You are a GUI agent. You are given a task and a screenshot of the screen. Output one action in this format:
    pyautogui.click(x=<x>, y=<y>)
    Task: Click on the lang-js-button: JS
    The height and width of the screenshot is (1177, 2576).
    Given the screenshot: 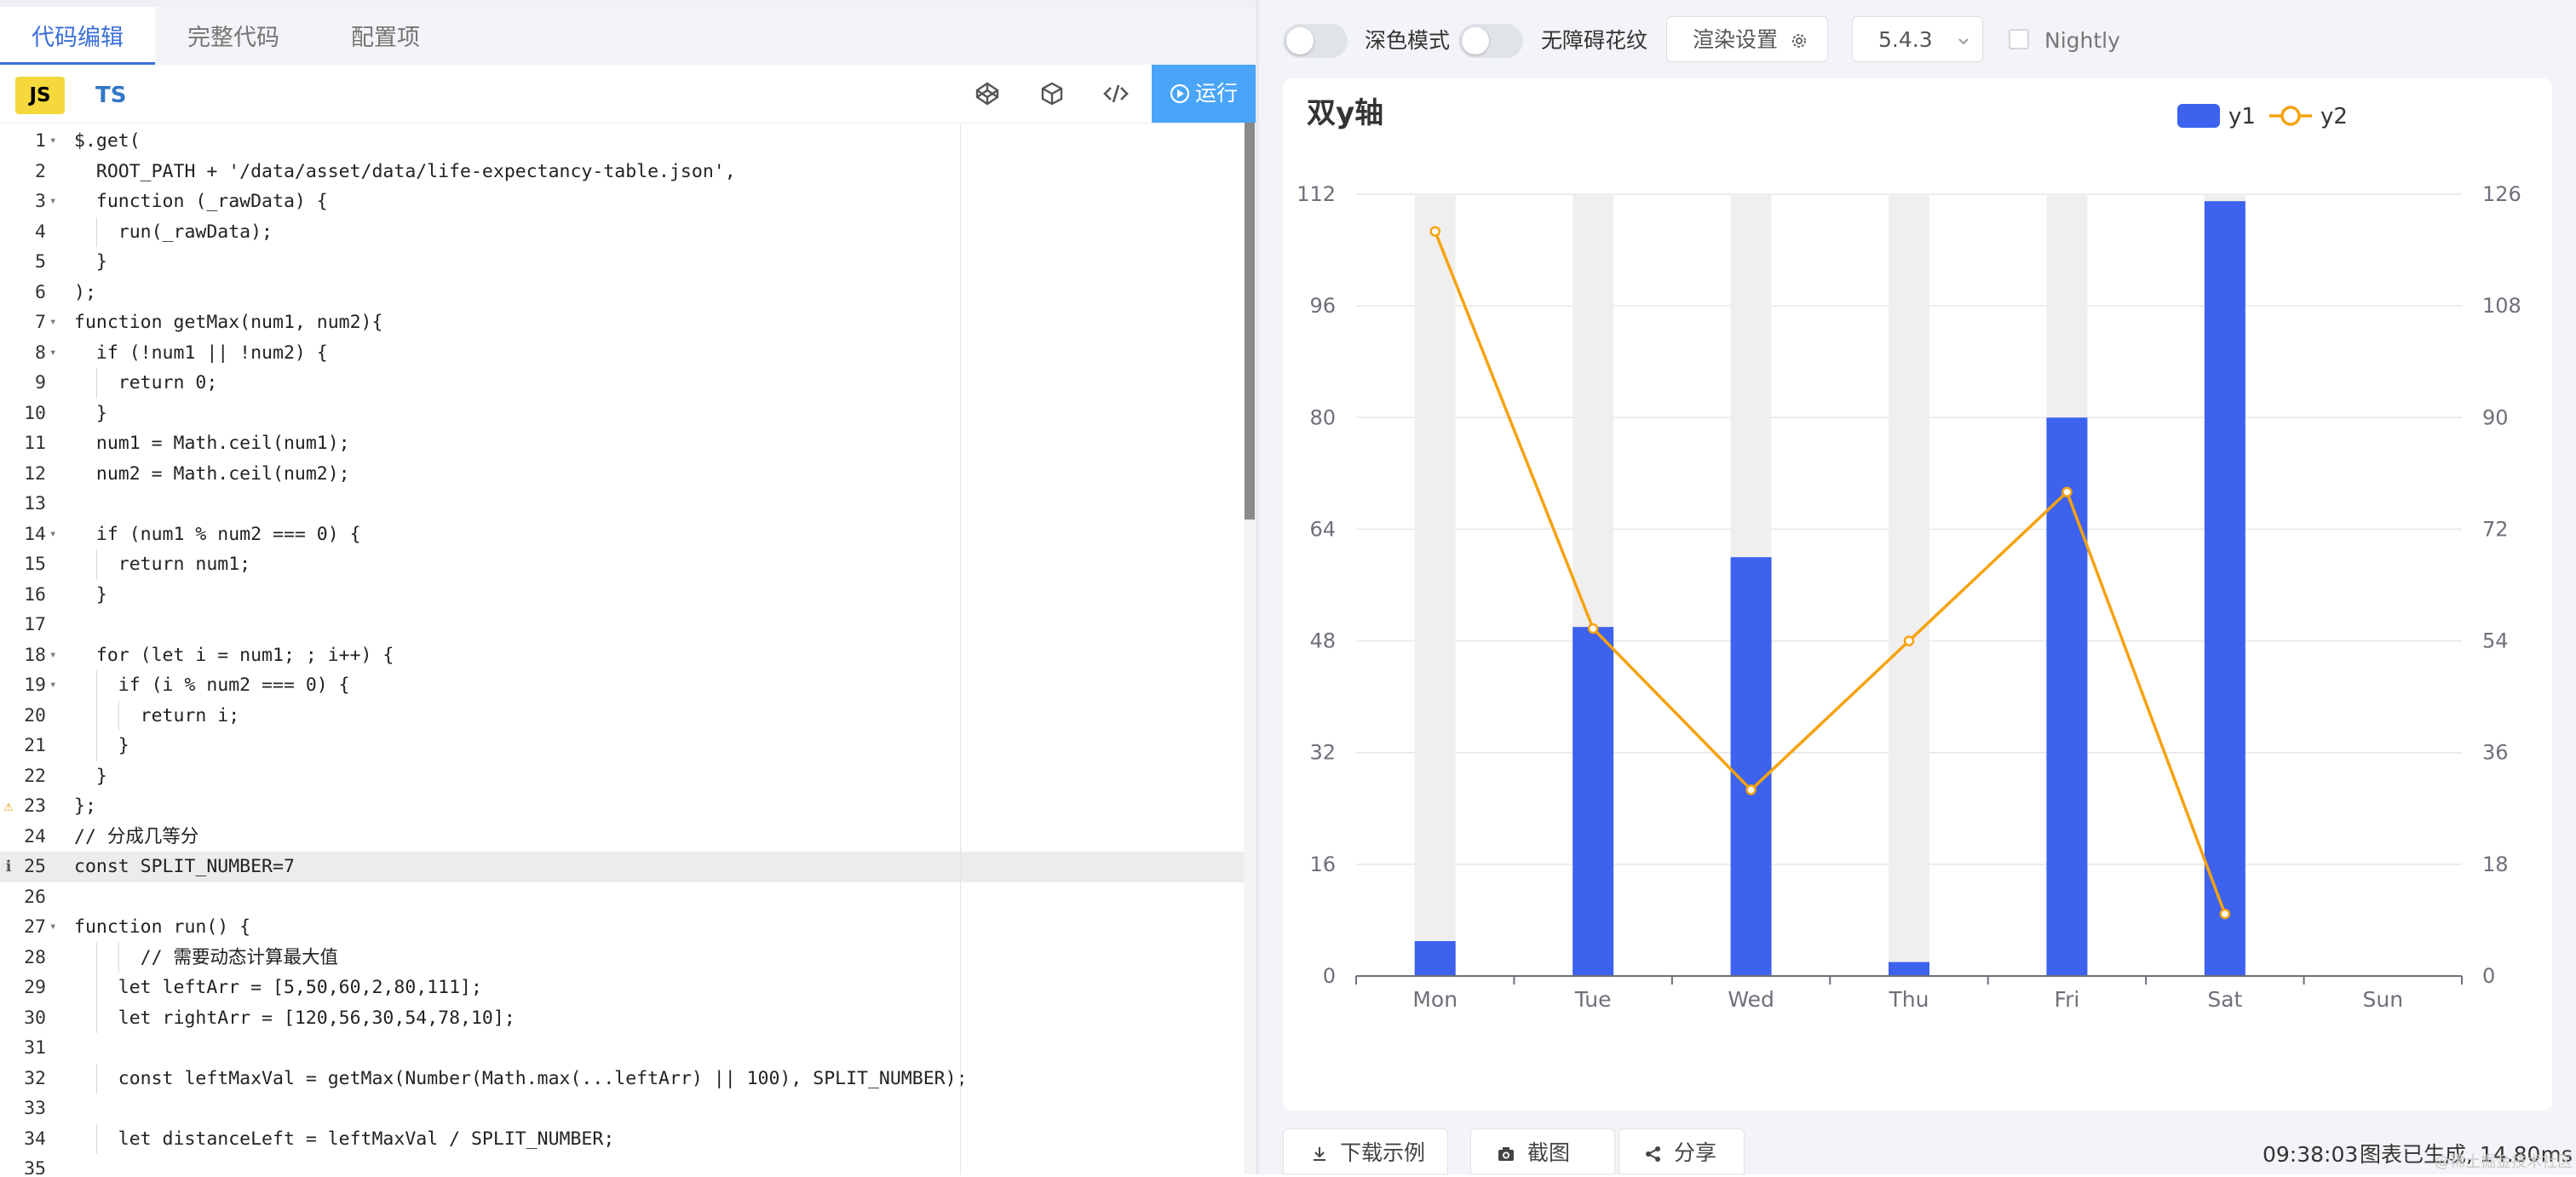 What is the action you would take?
    pyautogui.click(x=40, y=95)
    